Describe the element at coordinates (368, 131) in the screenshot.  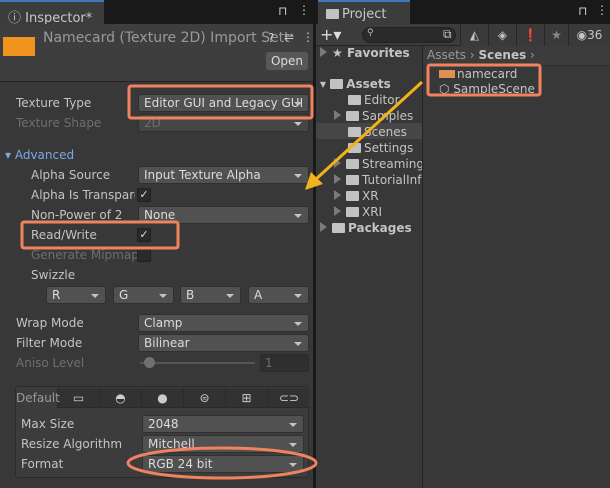
I see `arrow-line` at that location.